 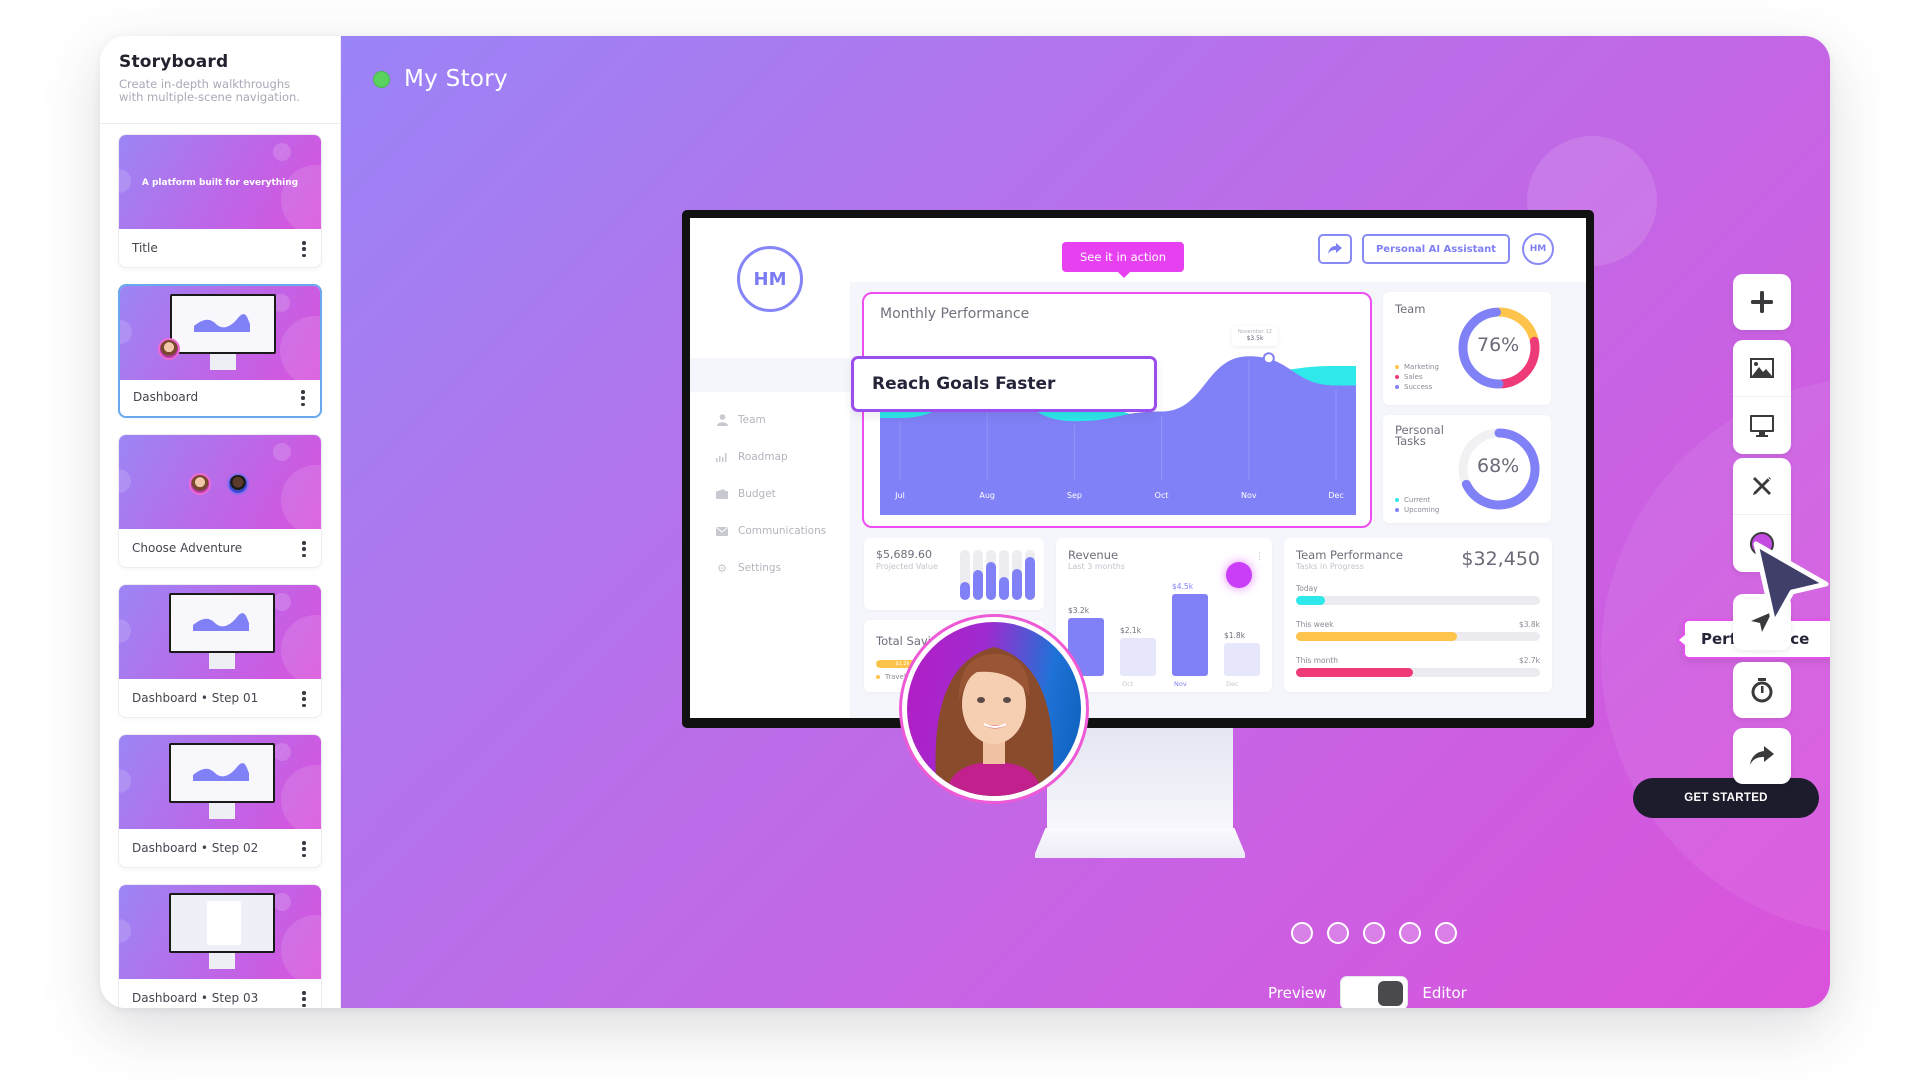 I want to click on plus-icon, so click(x=1762, y=302).